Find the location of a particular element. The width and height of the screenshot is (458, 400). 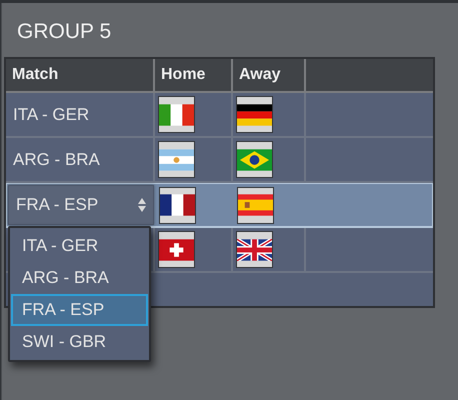

brazil-flag-icon is located at coordinates (254, 159).